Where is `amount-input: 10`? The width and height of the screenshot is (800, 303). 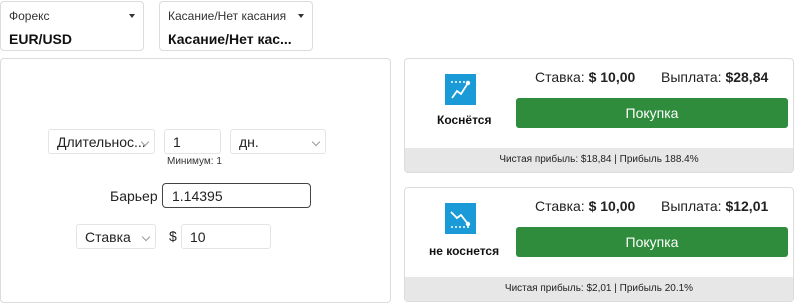 amount-input: 10 is located at coordinates (226, 236).